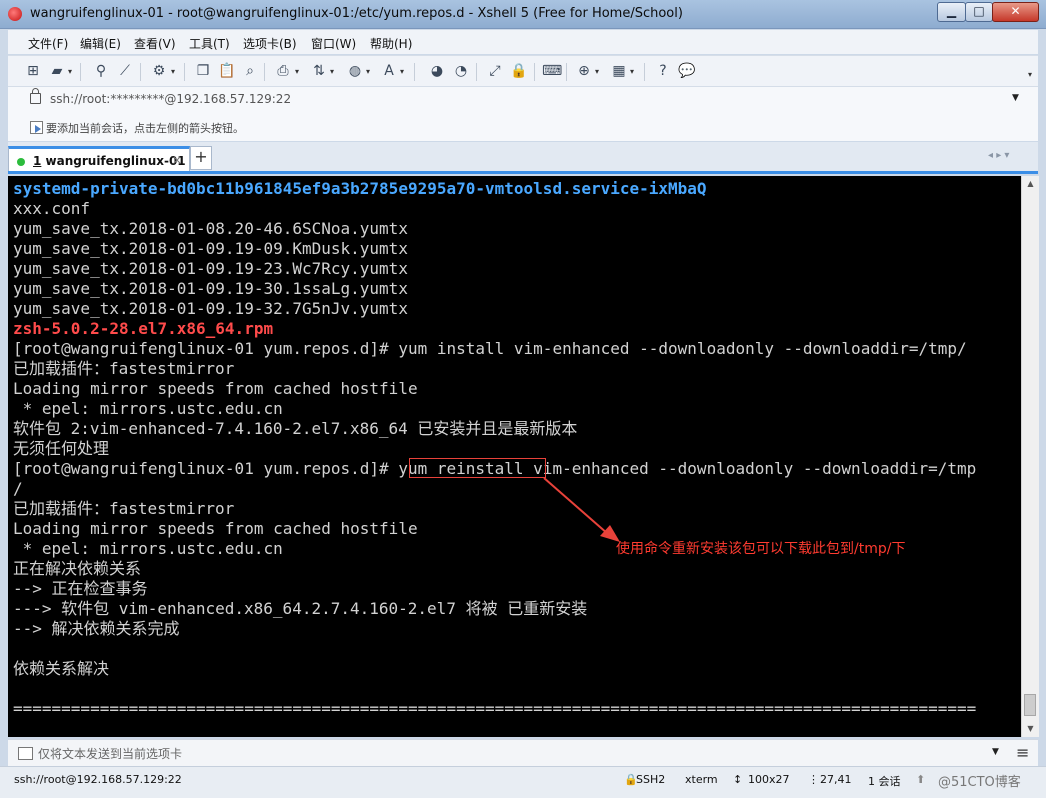 This screenshot has width=1046, height=798. I want to click on scroll-thumb, so click(1030, 705).